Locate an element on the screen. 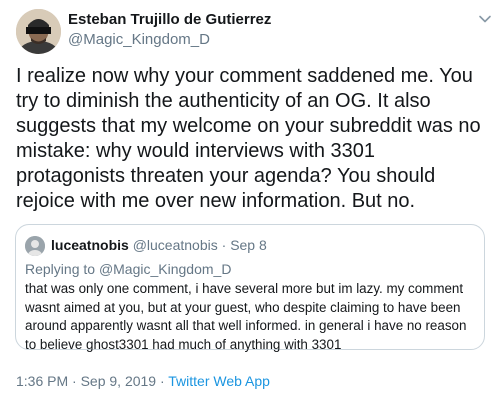 Image resolution: width=500 pixels, height=403 pixels. quoted-handle: @luceatnobis is located at coordinates (175, 245).